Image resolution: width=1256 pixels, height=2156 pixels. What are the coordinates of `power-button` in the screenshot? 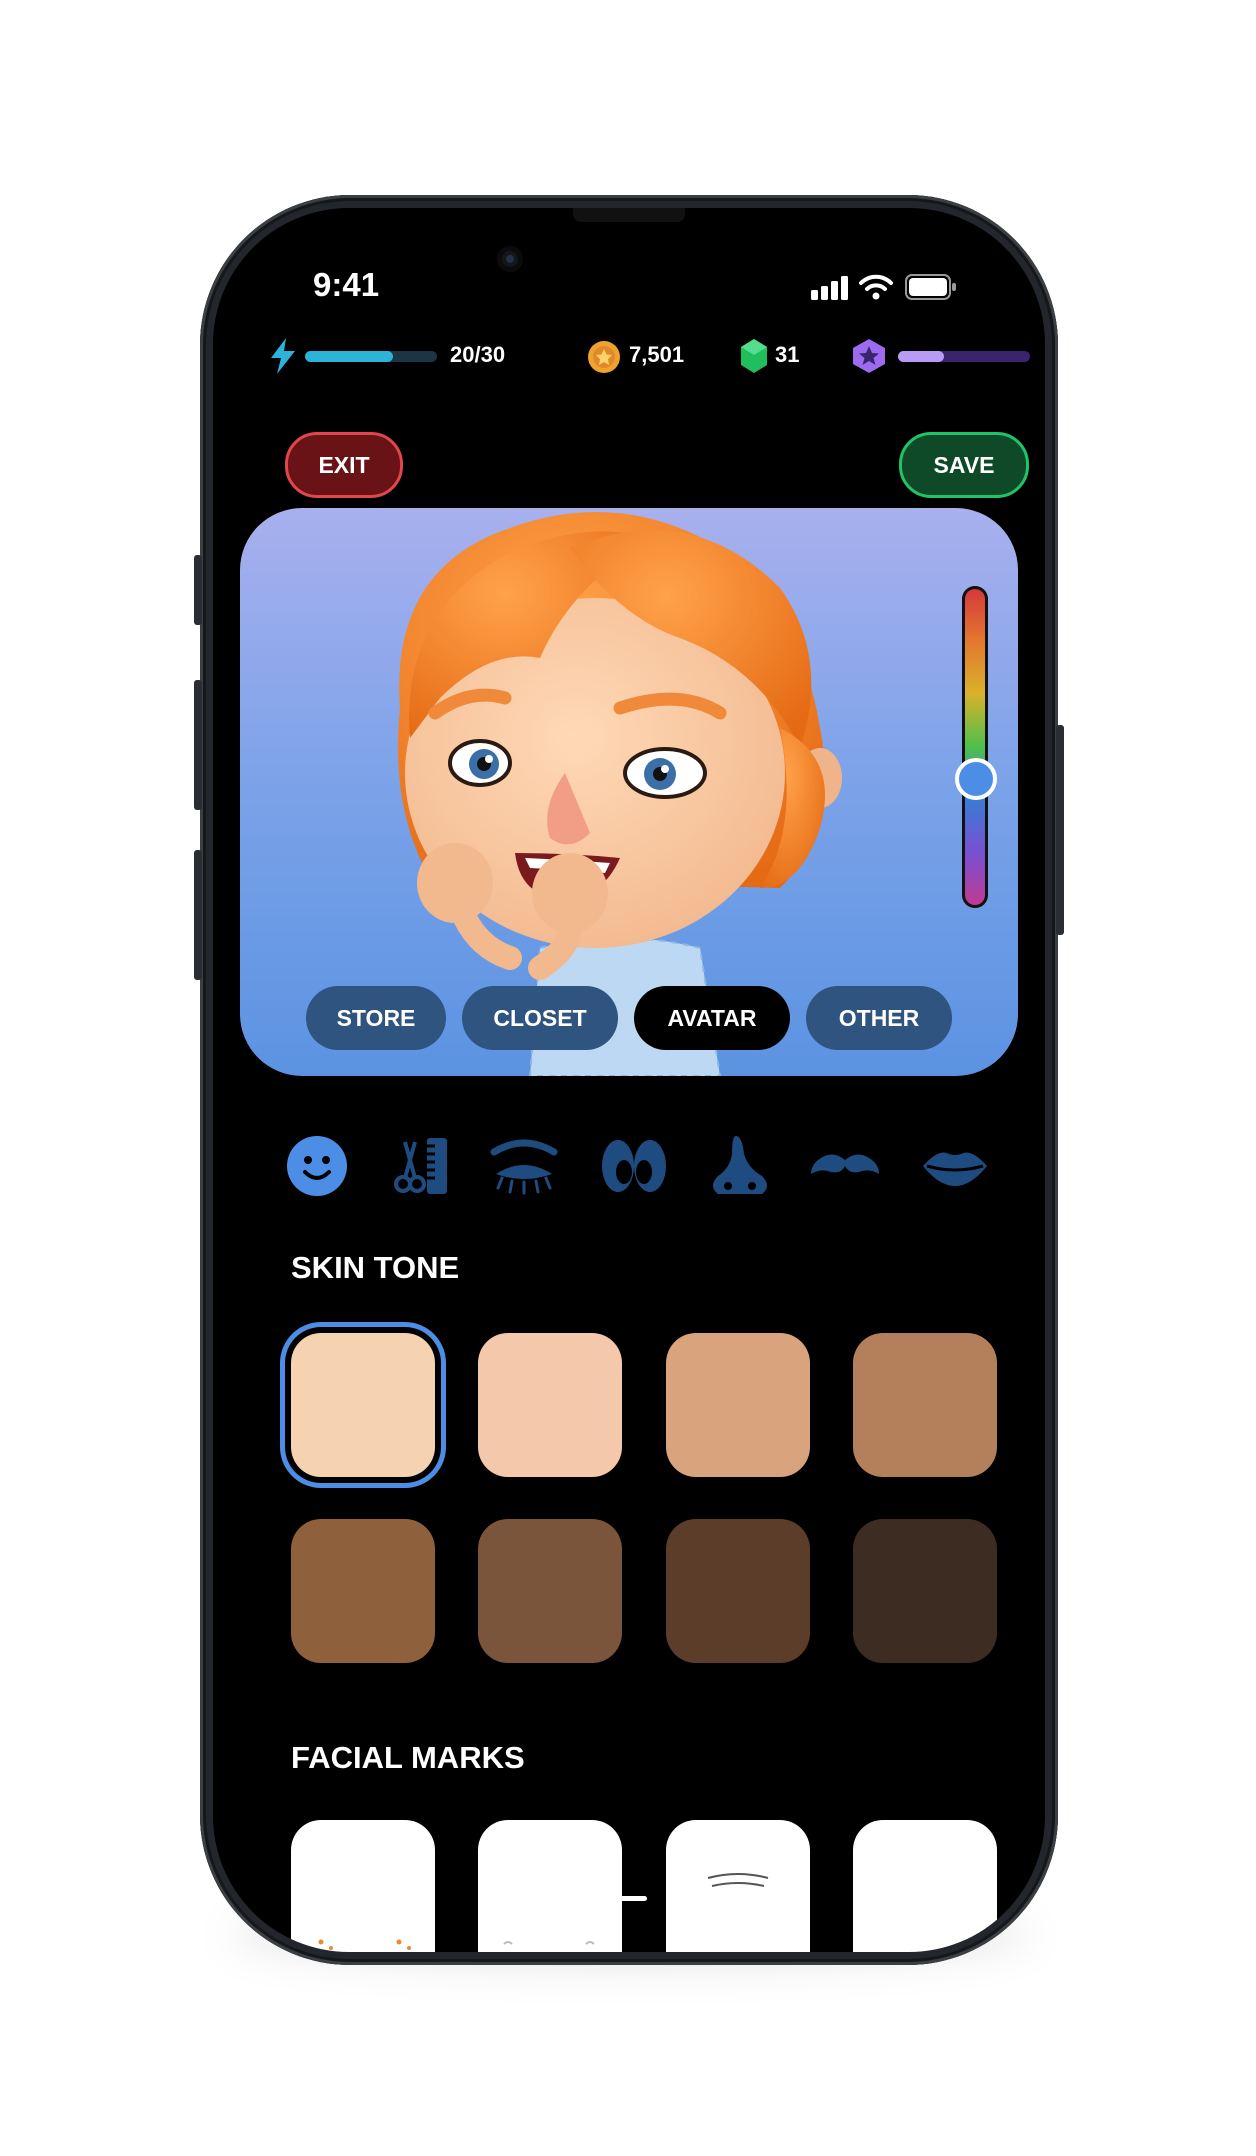 It's located at (1060, 830).